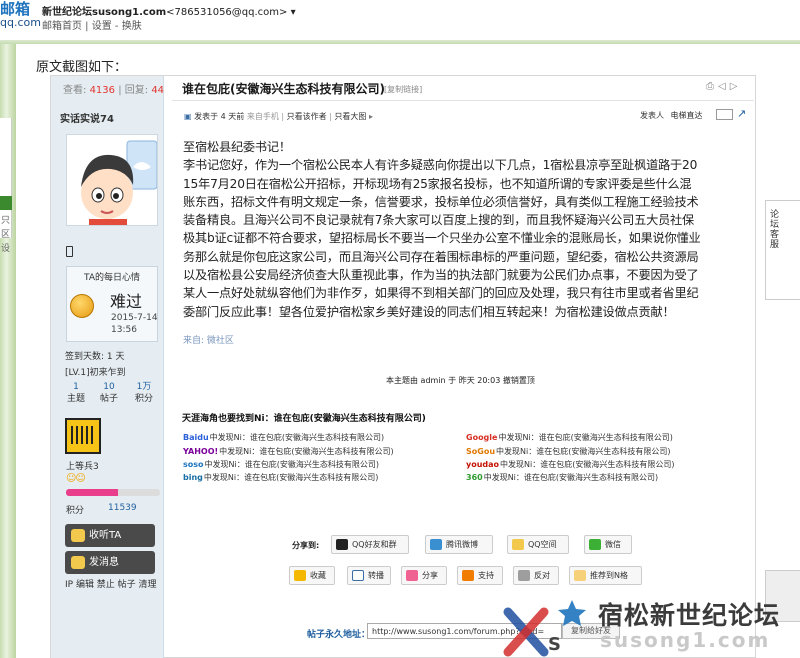 This screenshot has height=658, width=800. I want to click on search-promo-row: YAHOO!中发现Ni：谁在包庇(安徽海兴生态科技有限公司), so click(288, 451).